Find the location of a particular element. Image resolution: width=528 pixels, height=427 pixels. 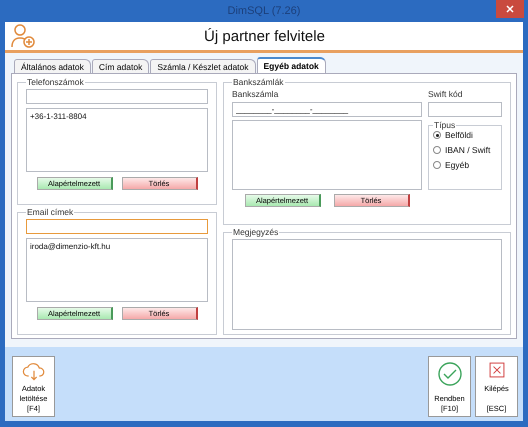

radio-label: Belföldi is located at coordinates (459, 135).